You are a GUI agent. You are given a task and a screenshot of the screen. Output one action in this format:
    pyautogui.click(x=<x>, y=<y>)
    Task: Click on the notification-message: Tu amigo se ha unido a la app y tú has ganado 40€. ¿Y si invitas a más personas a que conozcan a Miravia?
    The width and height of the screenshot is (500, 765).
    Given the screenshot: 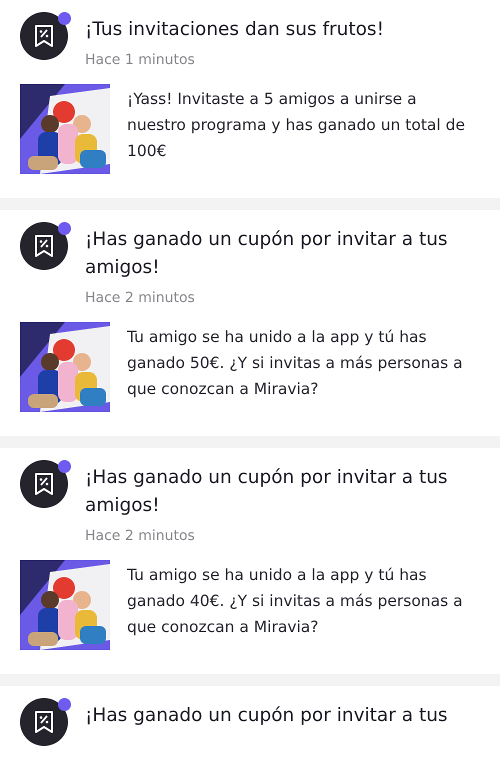 What is the action you would take?
    pyautogui.click(x=295, y=601)
    